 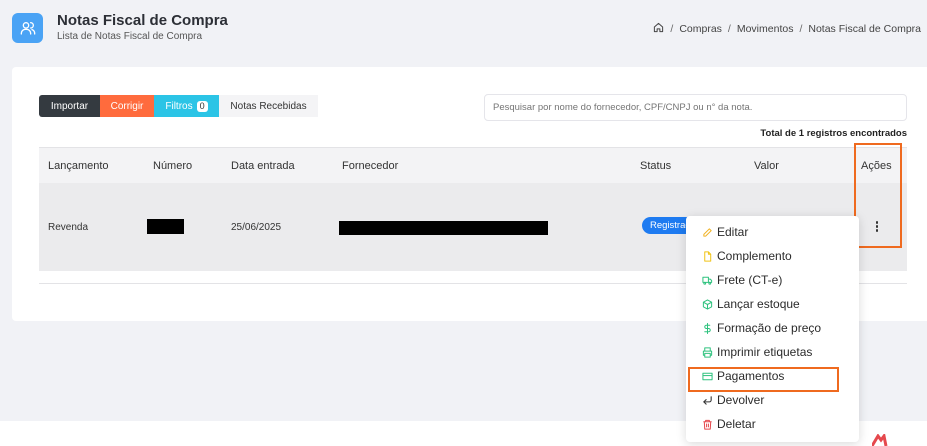 I want to click on return-arrow-icon, so click(x=707, y=400).